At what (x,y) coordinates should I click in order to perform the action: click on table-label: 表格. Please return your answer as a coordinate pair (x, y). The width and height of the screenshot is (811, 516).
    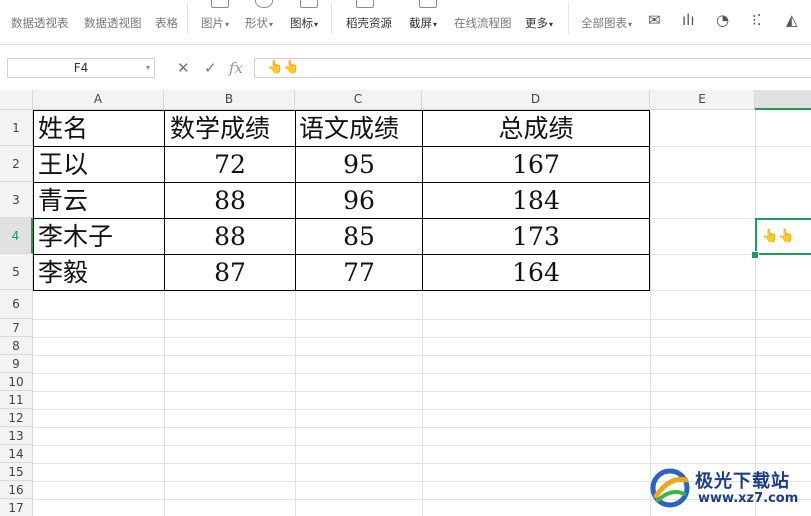
    Looking at the image, I should click on (166, 23).